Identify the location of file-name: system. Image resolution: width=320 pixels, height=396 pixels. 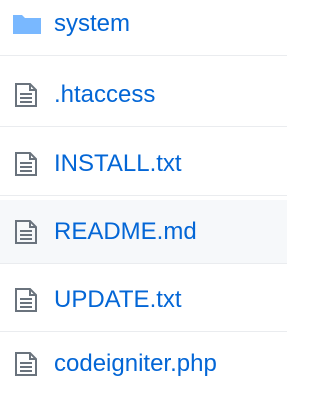
(92, 24).